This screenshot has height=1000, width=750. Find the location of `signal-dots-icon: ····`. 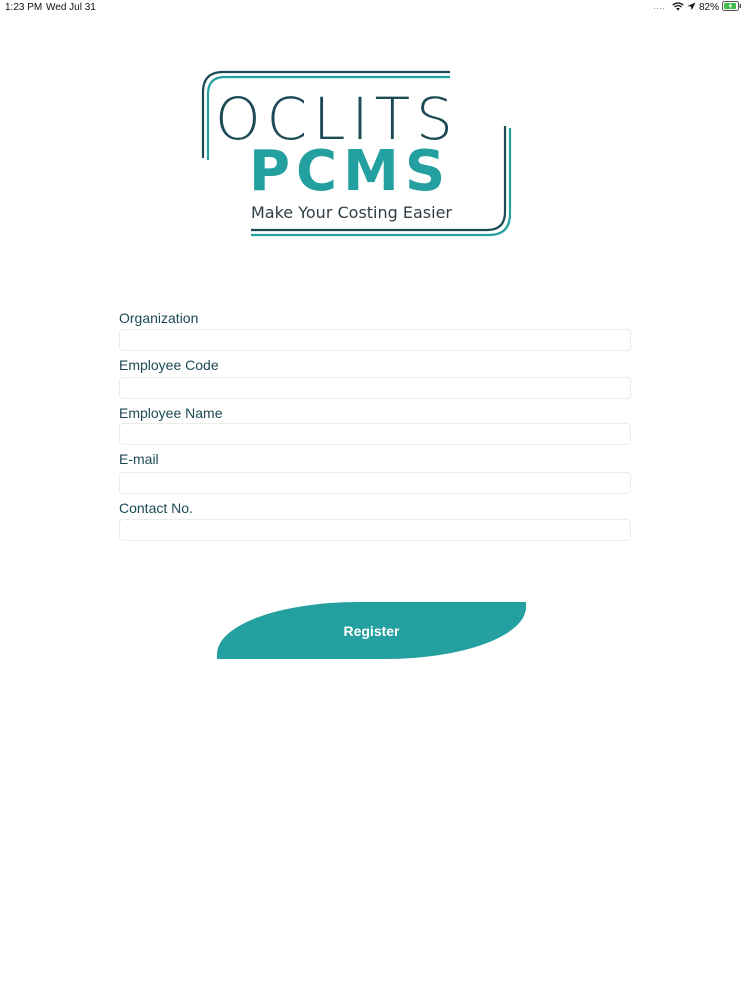

signal-dots-icon: ···· is located at coordinates (658, 7).